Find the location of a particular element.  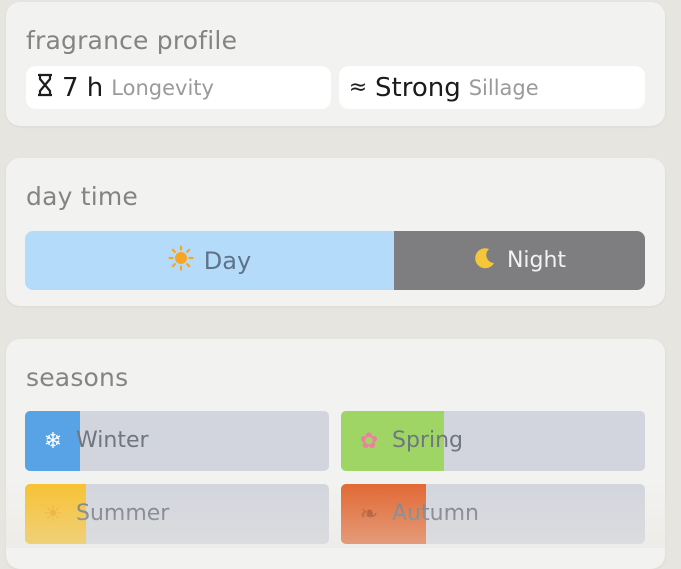

sillage-stat: ≈ Strong Sillage is located at coordinates (492, 87).